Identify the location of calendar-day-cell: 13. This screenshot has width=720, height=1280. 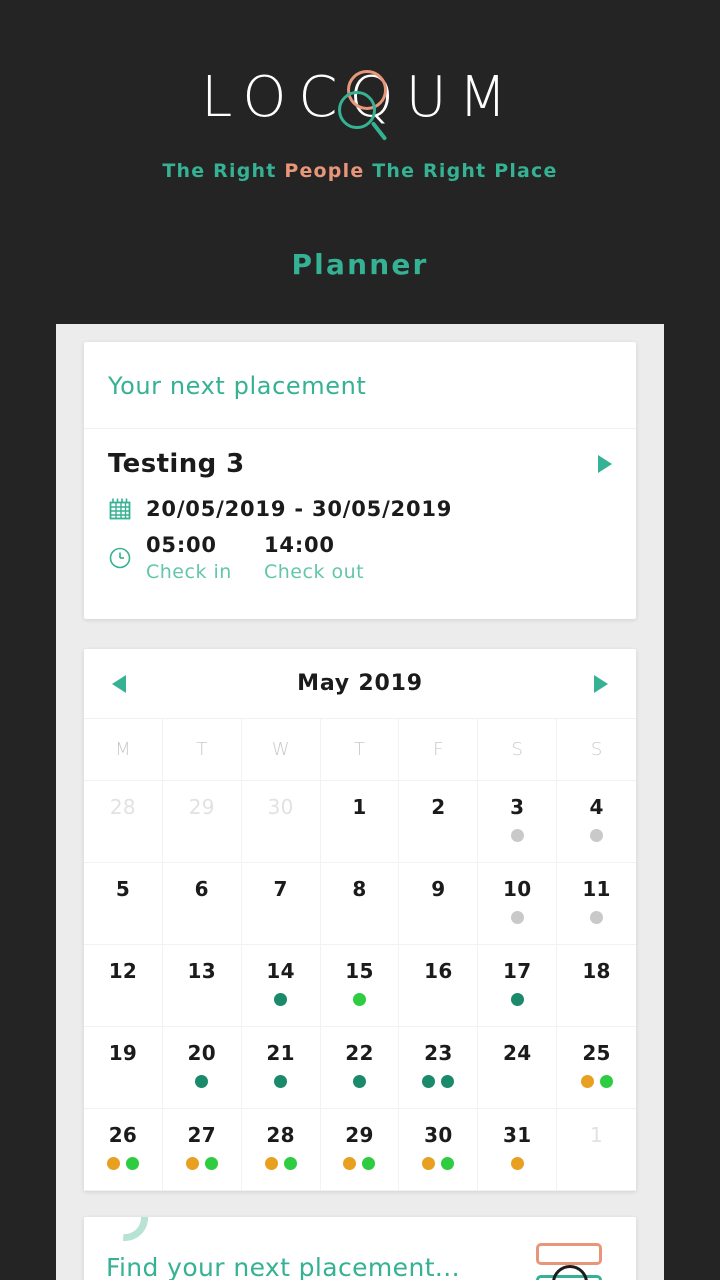
(202, 986).